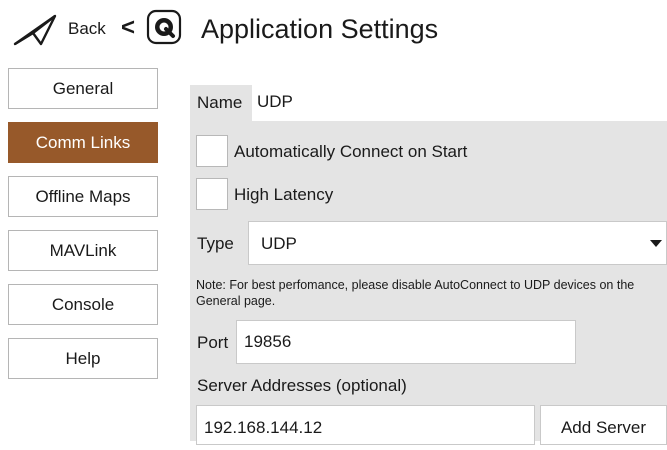 This screenshot has width=667, height=450. What do you see at coordinates (656, 243) in the screenshot?
I see `dropdown-arrow-icon` at bounding box center [656, 243].